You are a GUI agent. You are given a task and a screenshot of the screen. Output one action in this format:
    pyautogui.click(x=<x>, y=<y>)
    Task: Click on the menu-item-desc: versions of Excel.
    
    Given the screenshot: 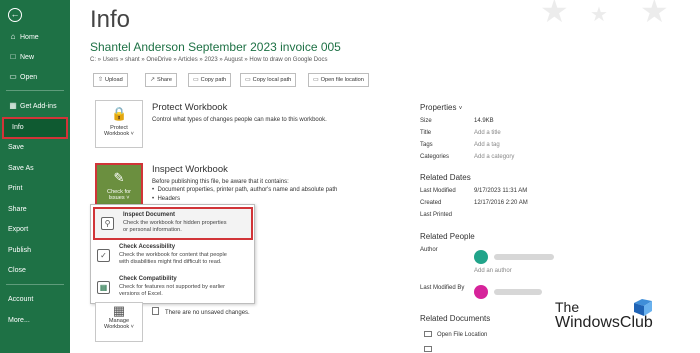 What is the action you would take?
    pyautogui.click(x=141, y=294)
    